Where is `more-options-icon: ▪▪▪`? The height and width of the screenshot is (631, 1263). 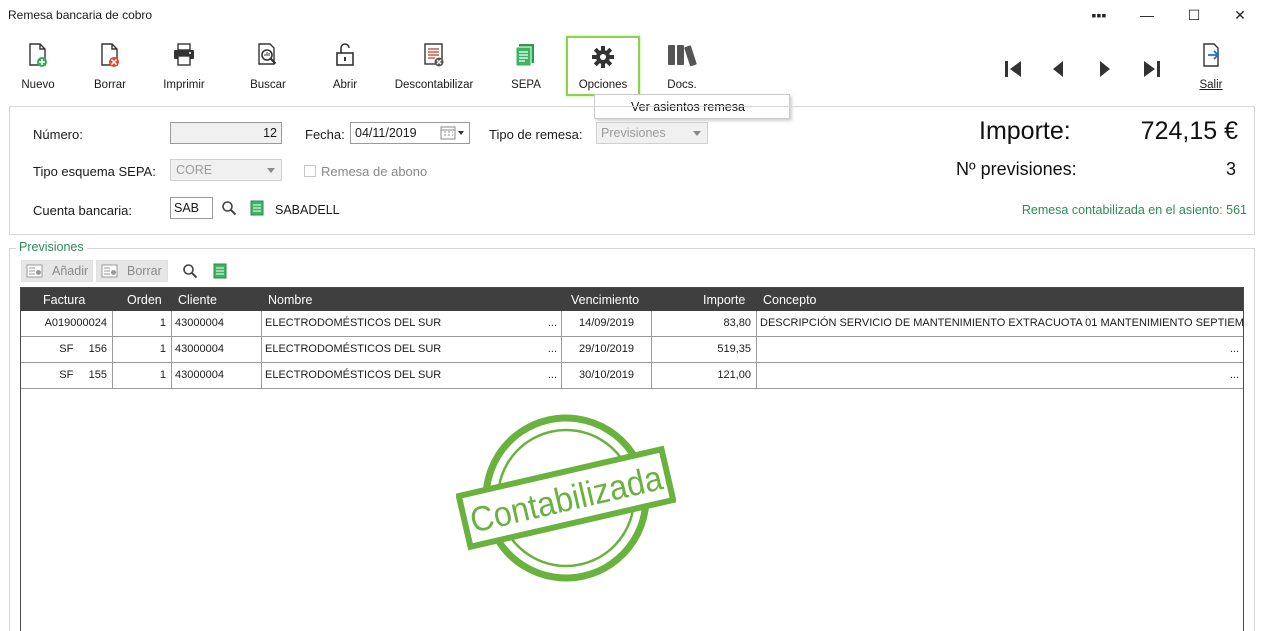 more-options-icon: ▪▪▪ is located at coordinates (1099, 15).